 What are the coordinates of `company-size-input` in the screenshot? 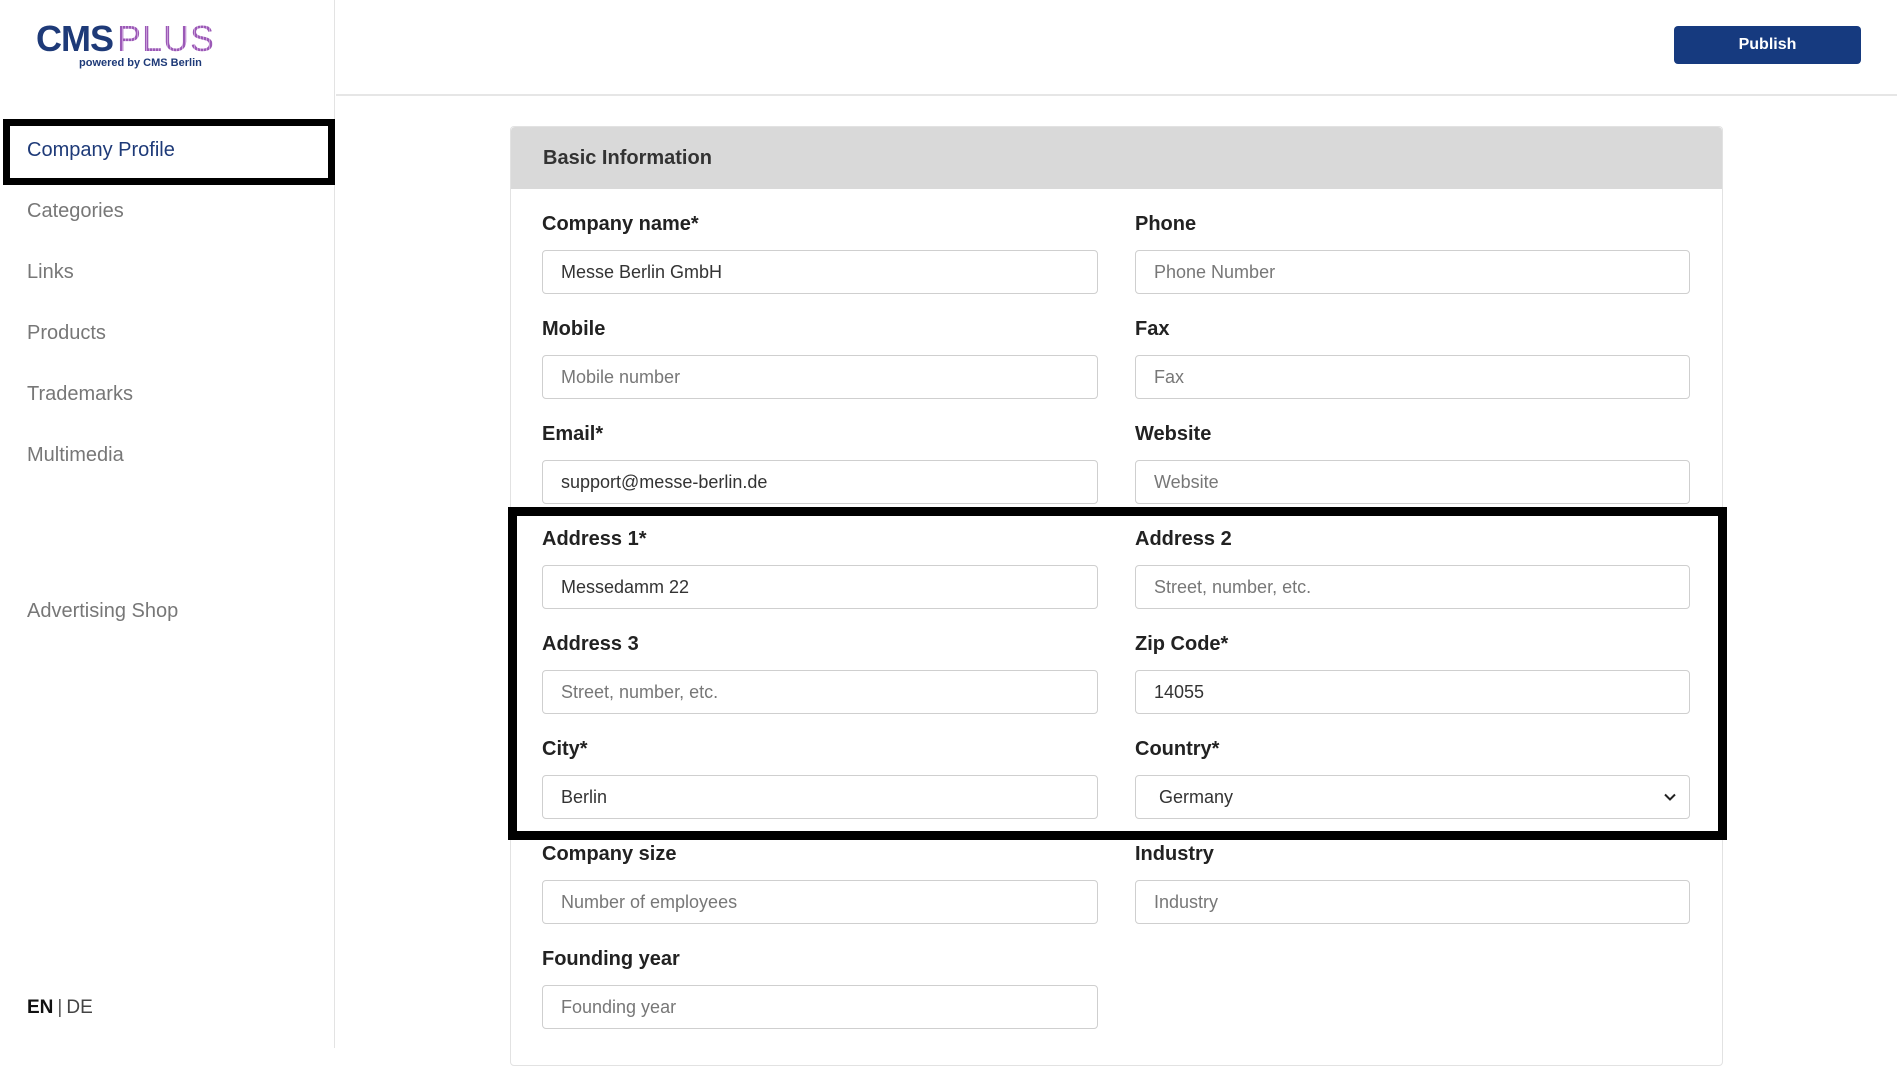 It's located at (820, 902).